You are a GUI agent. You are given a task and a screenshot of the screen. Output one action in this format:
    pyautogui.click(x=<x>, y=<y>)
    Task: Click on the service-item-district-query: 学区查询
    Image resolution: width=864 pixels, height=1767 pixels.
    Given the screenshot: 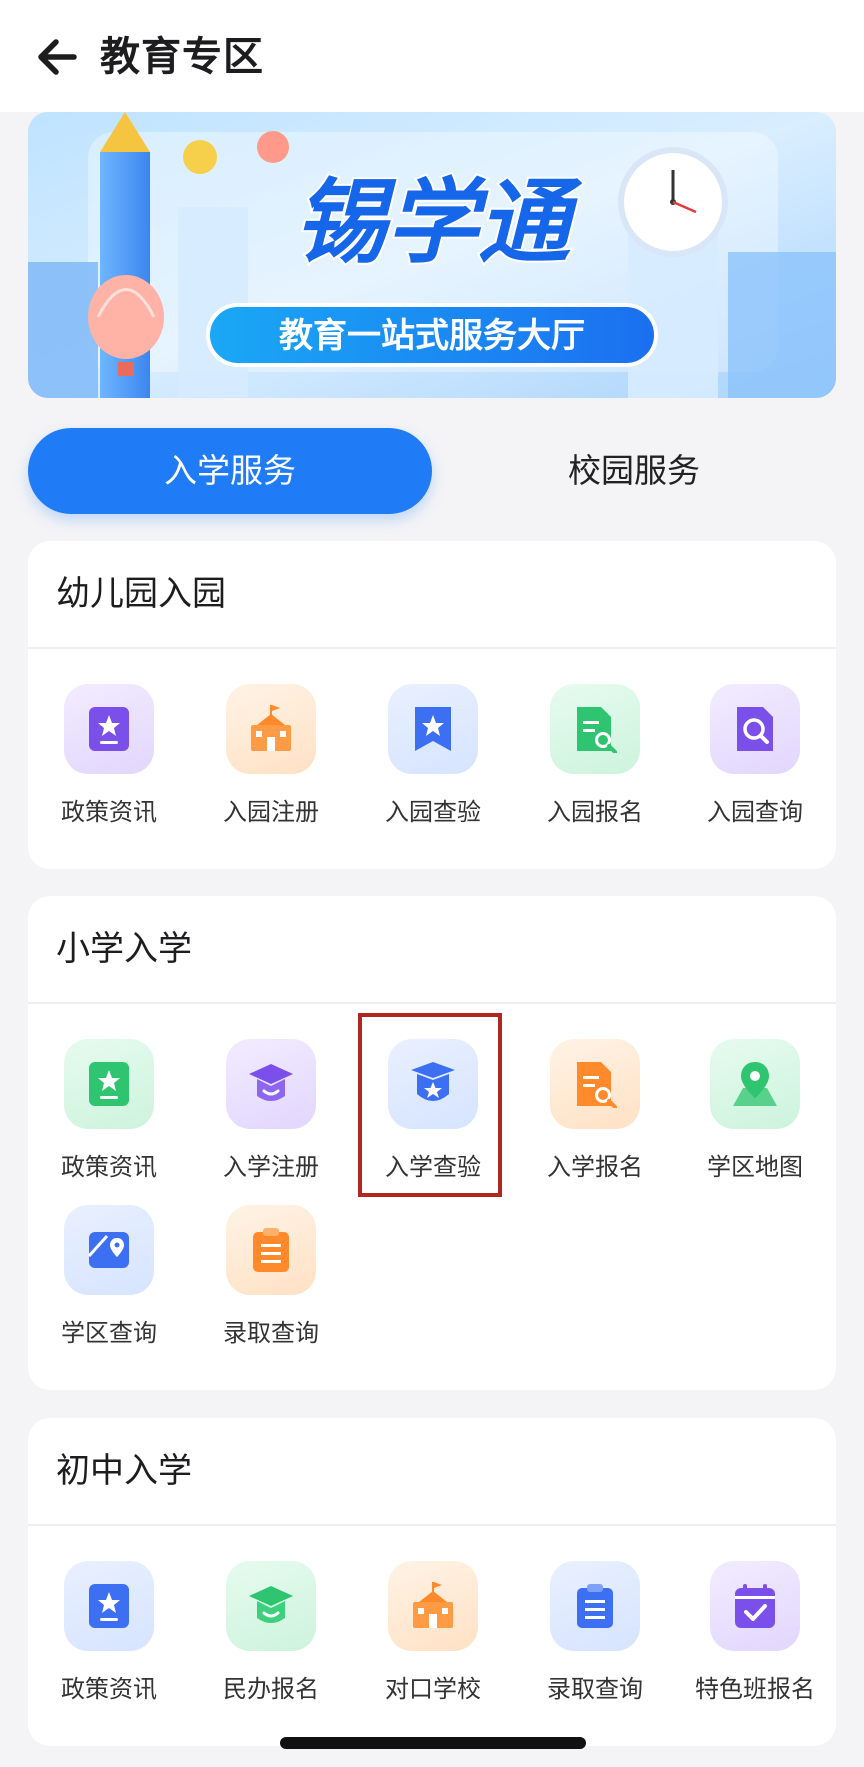 What is the action you would take?
    pyautogui.click(x=109, y=1280)
    